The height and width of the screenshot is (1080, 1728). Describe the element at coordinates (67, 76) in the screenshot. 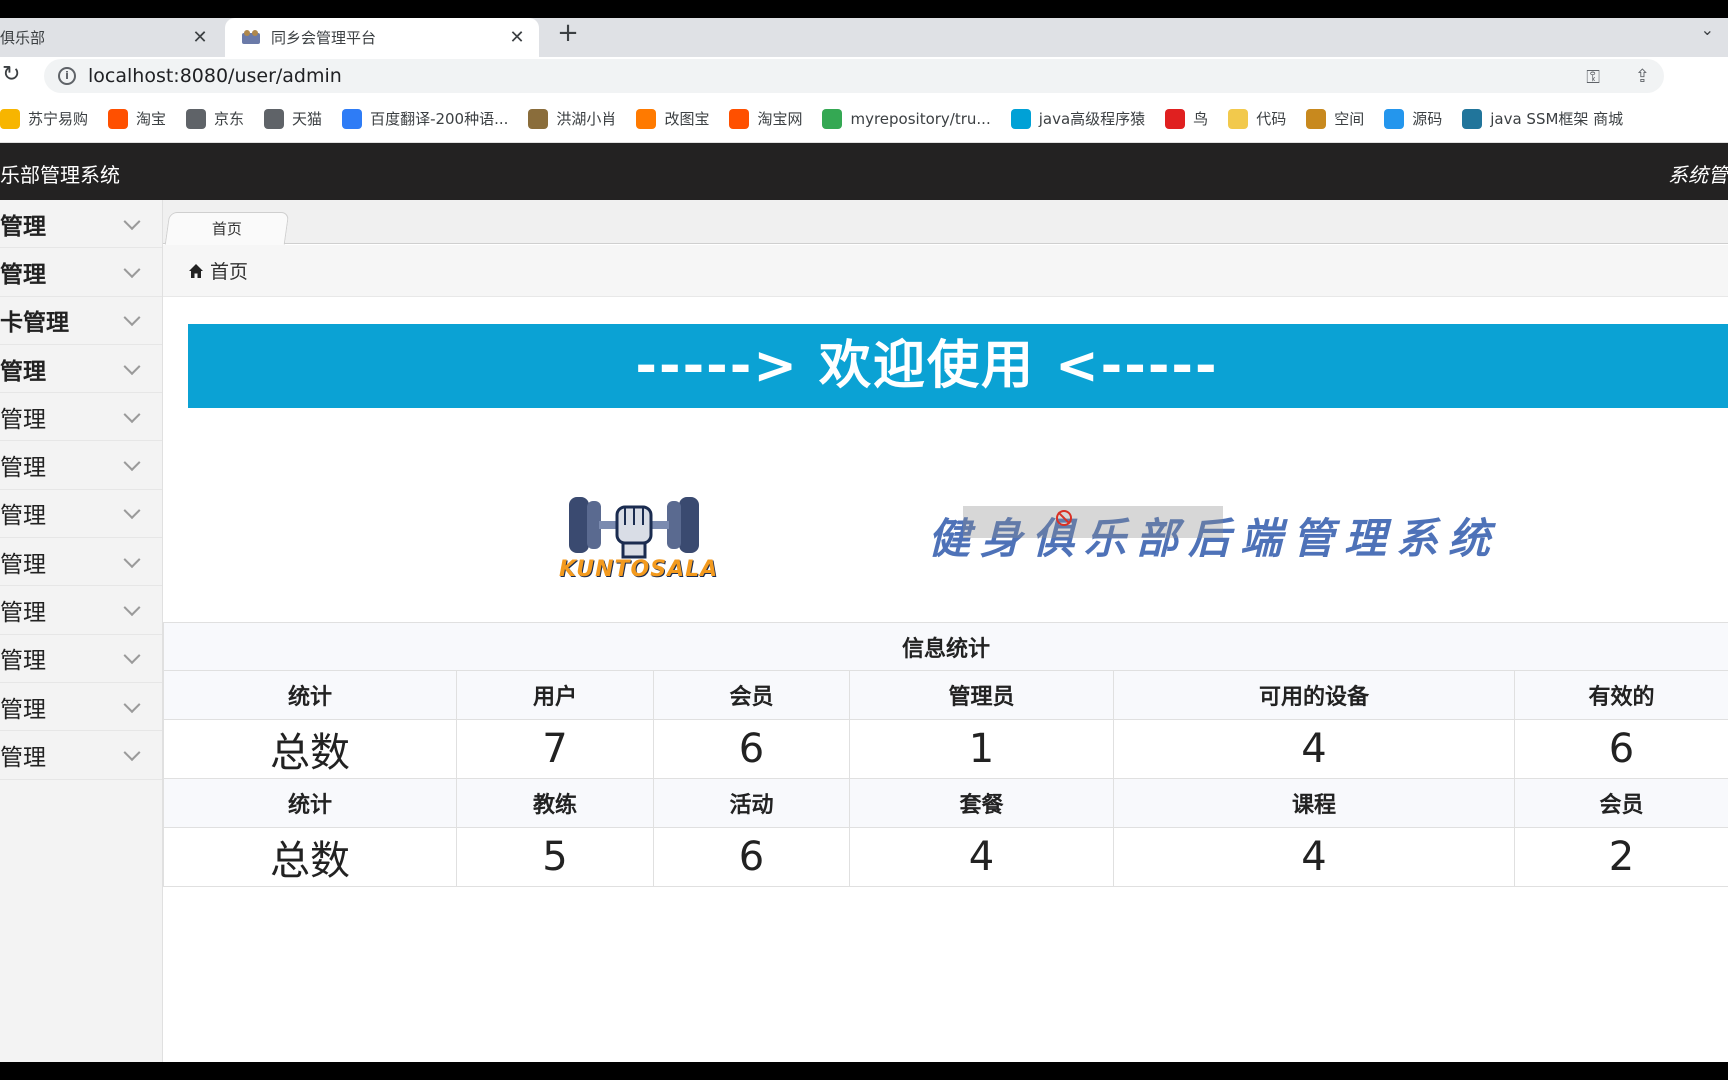

I see `site-info-icon: i` at that location.